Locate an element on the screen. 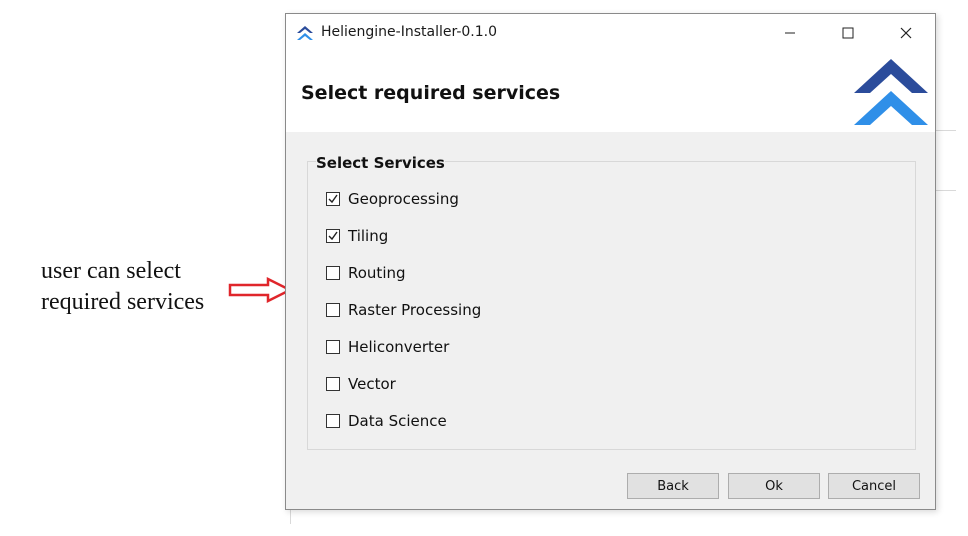 Image resolution: width=968 pixels, height=536 pixels. annotation-line: required services is located at coordinates (123, 302).